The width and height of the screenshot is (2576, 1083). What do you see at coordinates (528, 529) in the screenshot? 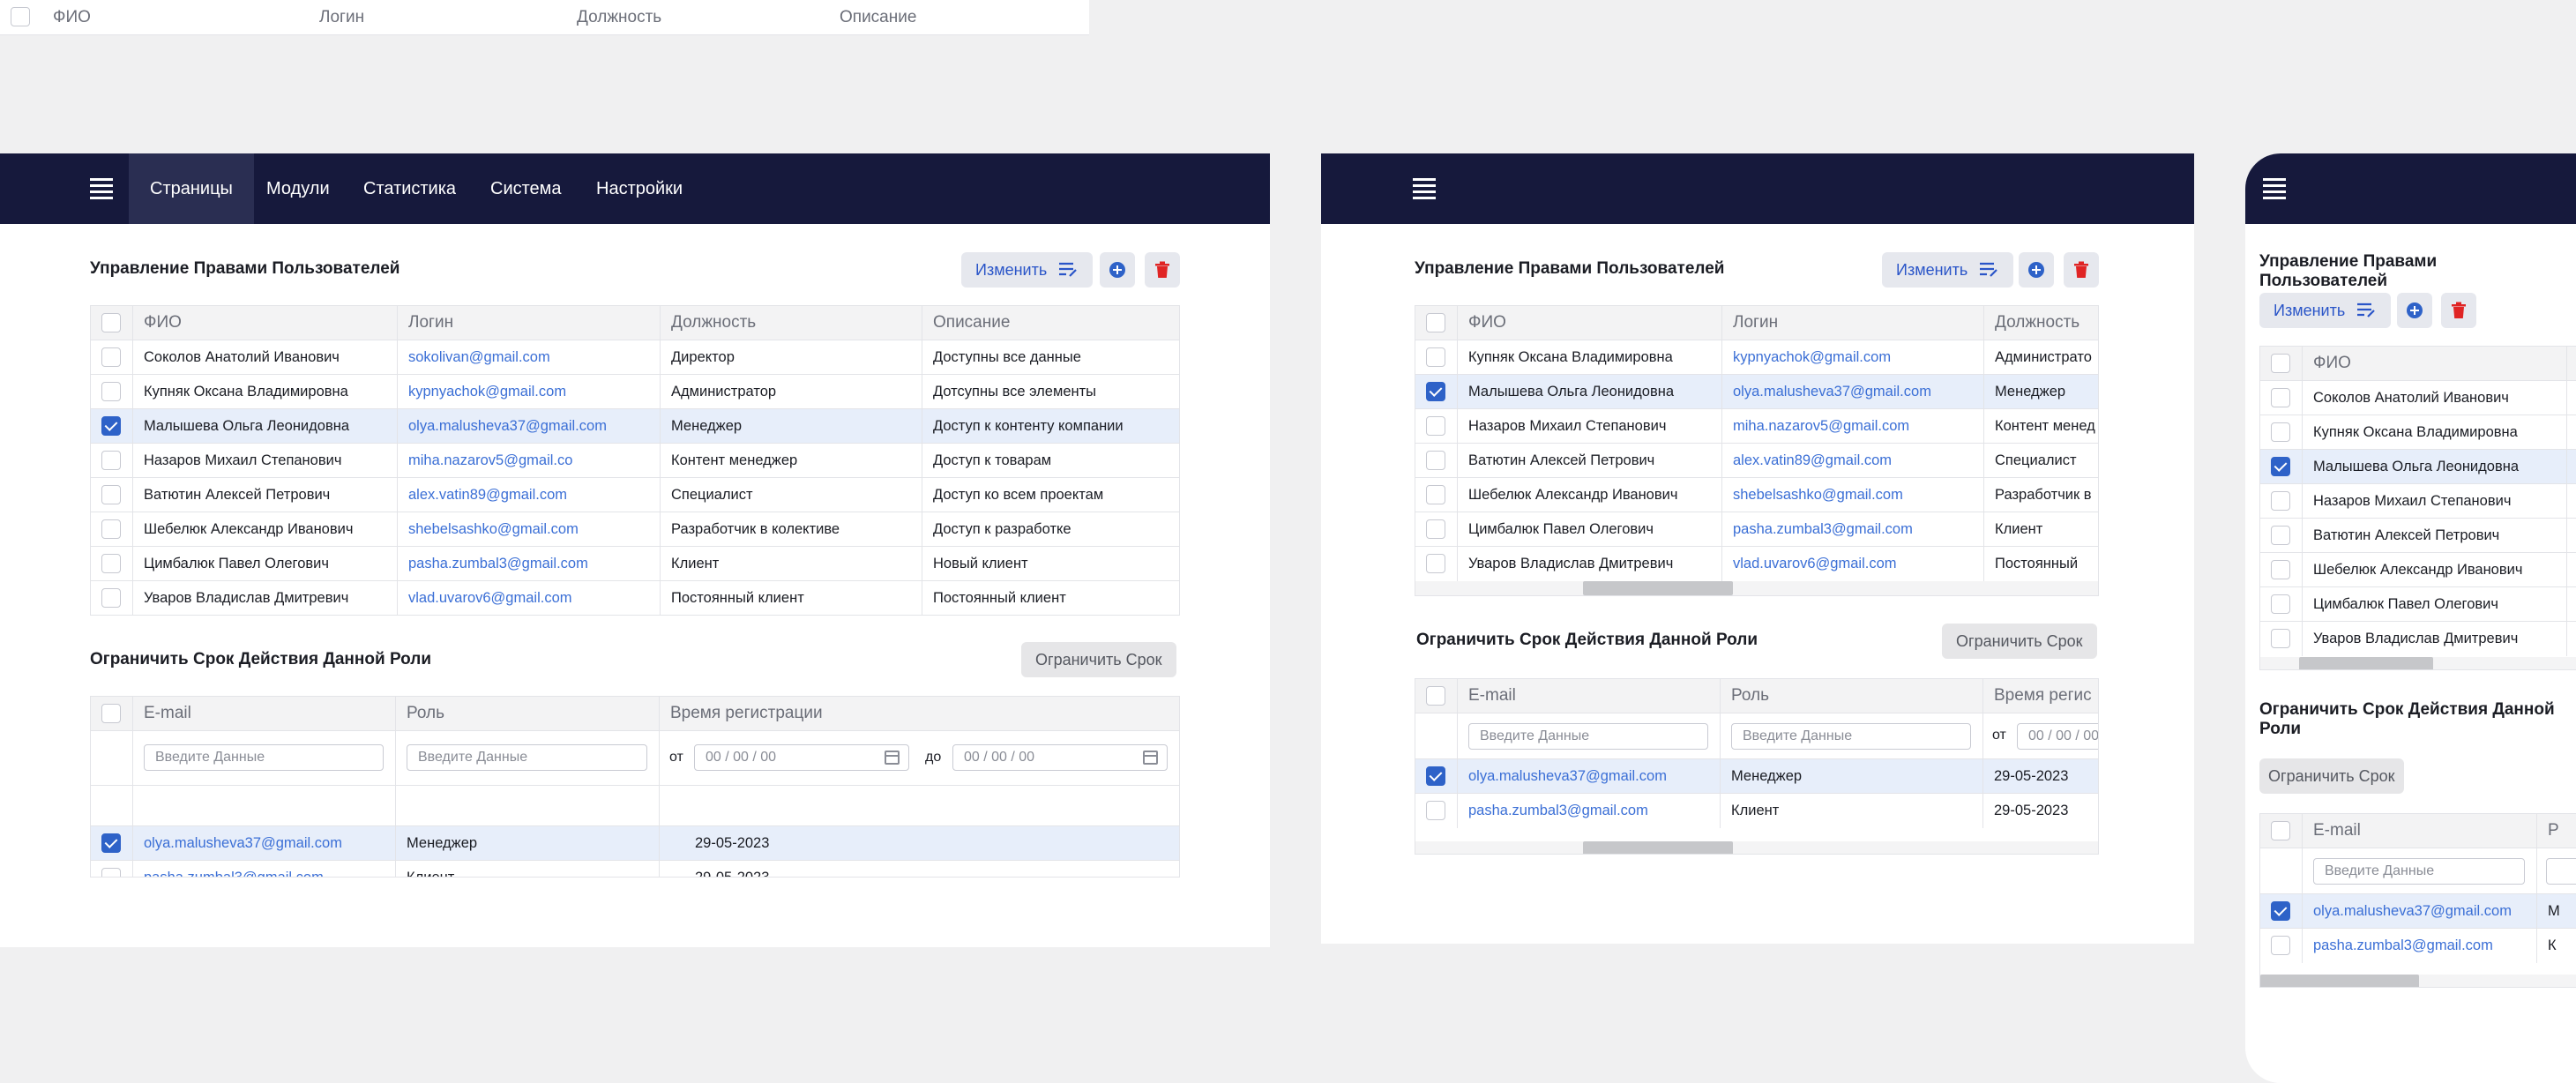
I see `user-login-link: shebelsashko@gmail.com` at bounding box center [528, 529].